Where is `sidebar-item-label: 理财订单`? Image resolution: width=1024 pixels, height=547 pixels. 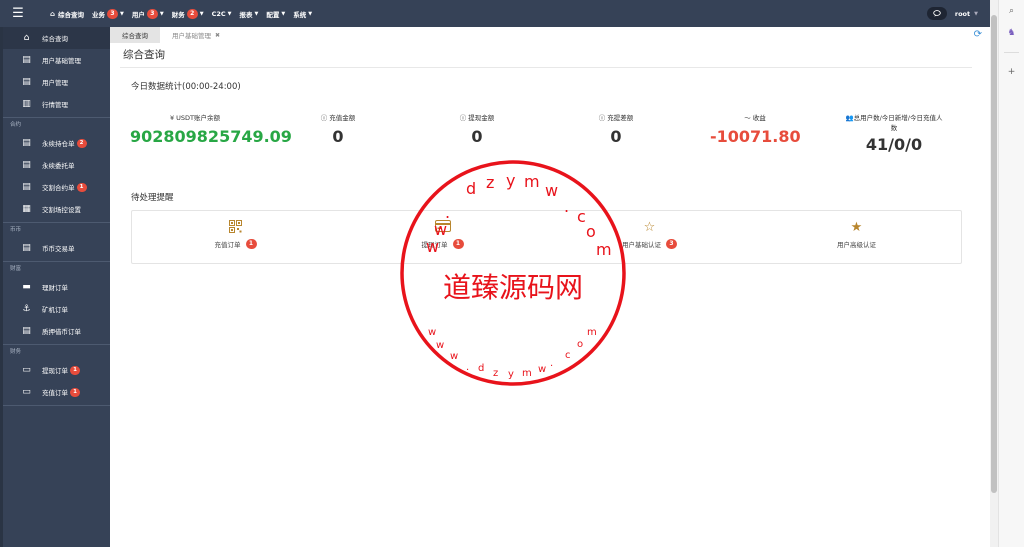 sidebar-item-label: 理财订单 is located at coordinates (55, 288).